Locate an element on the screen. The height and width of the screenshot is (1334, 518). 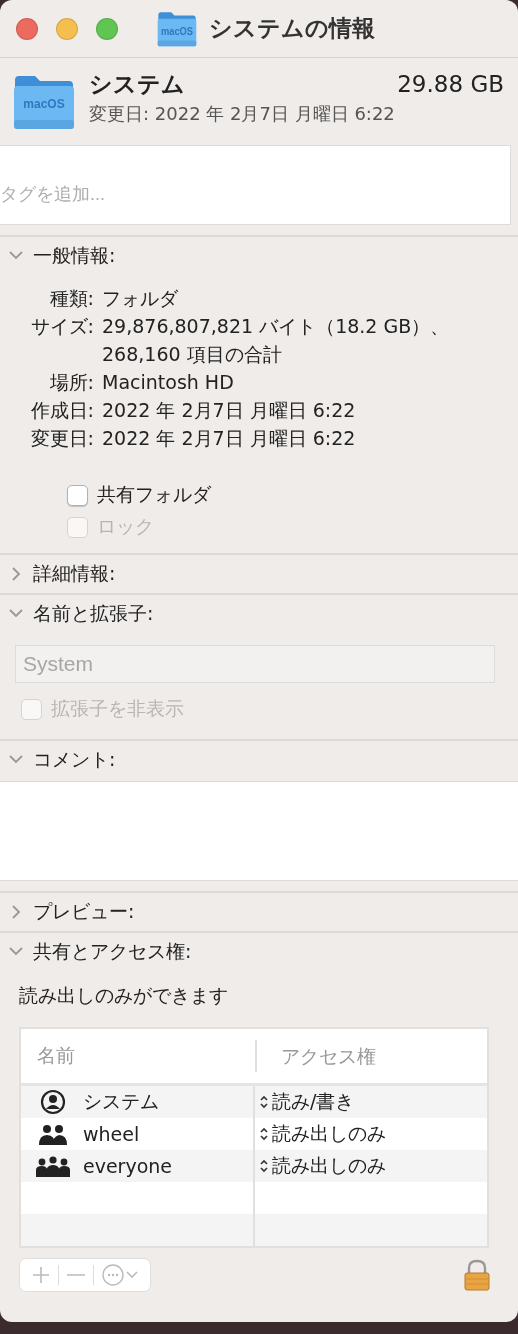
section-toggle: 名前と拡張子: is located at coordinates (77, 614).